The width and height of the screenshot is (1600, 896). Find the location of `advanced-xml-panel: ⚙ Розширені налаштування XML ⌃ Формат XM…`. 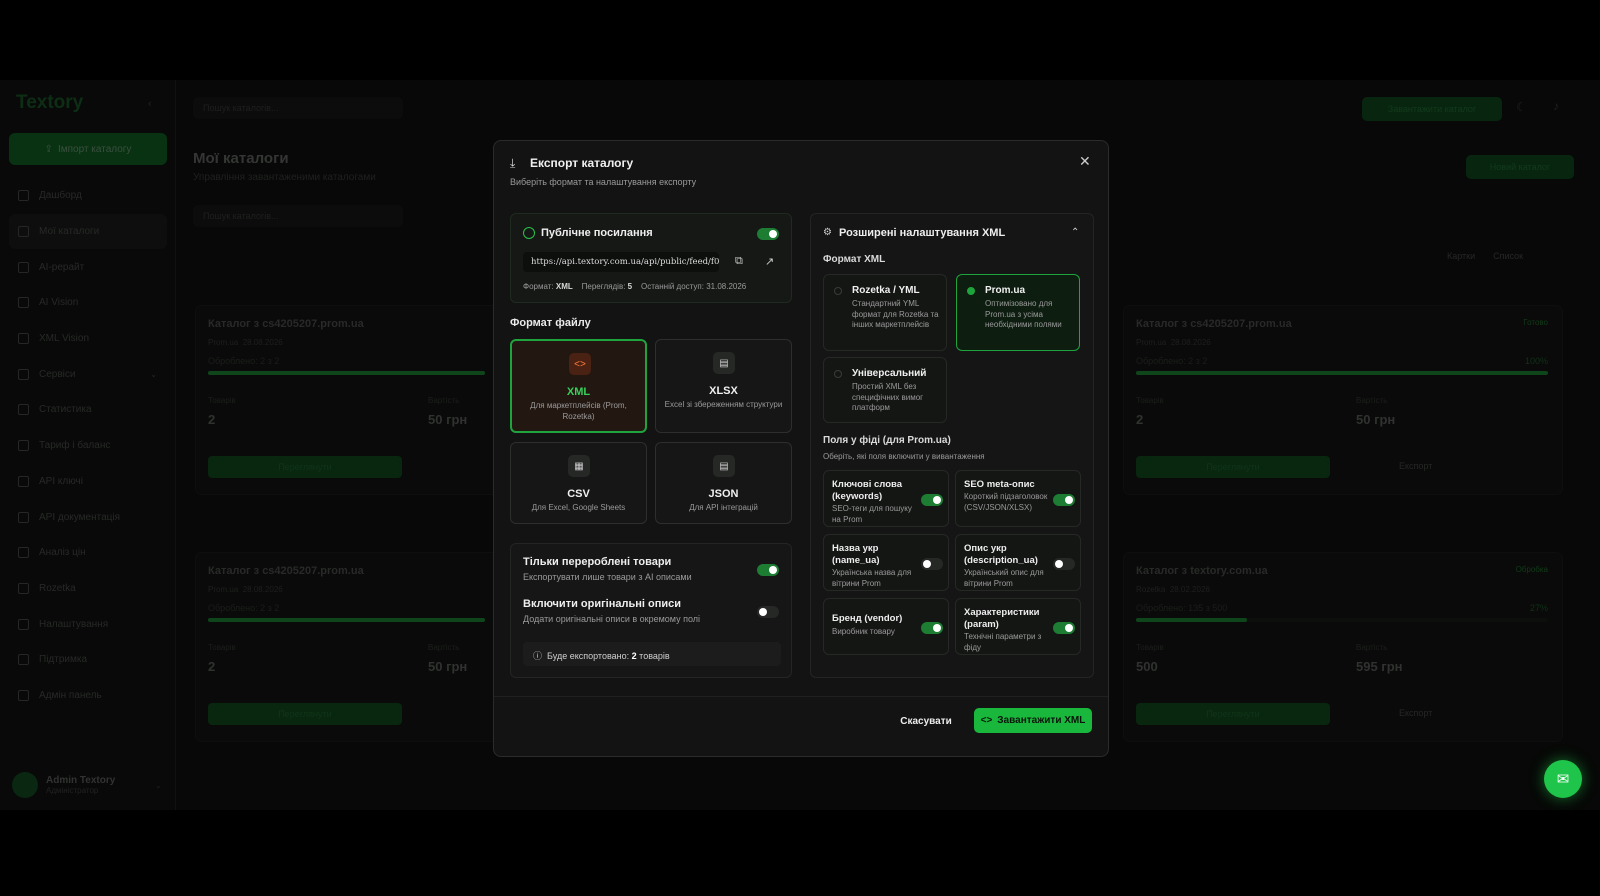

advanced-xml-panel: ⚙ Розширені налаштування XML ⌃ Формат XM… is located at coordinates (952, 445).